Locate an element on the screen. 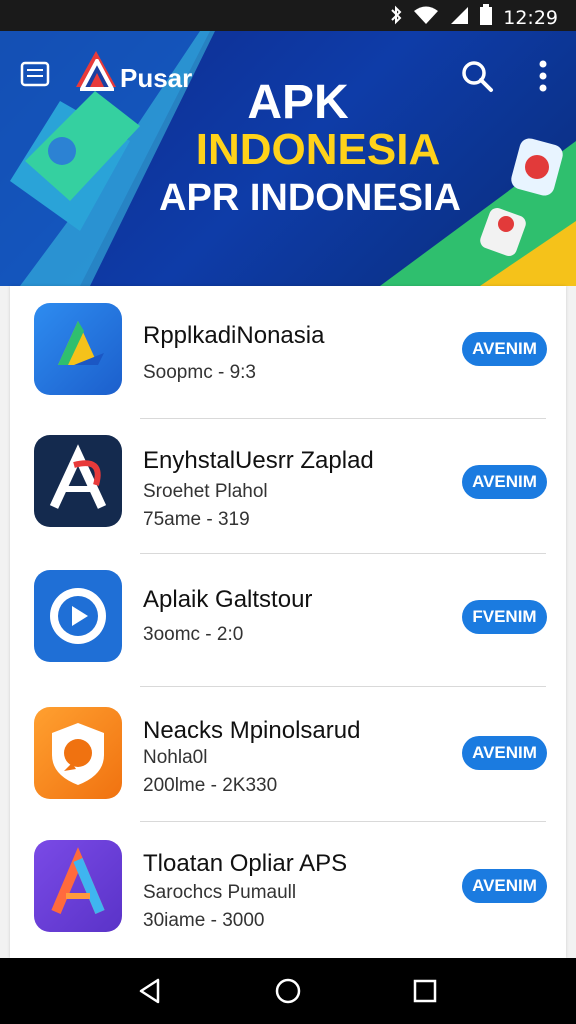 This screenshot has height=1024, width=576. home-circle-icon is located at coordinates (288, 991).